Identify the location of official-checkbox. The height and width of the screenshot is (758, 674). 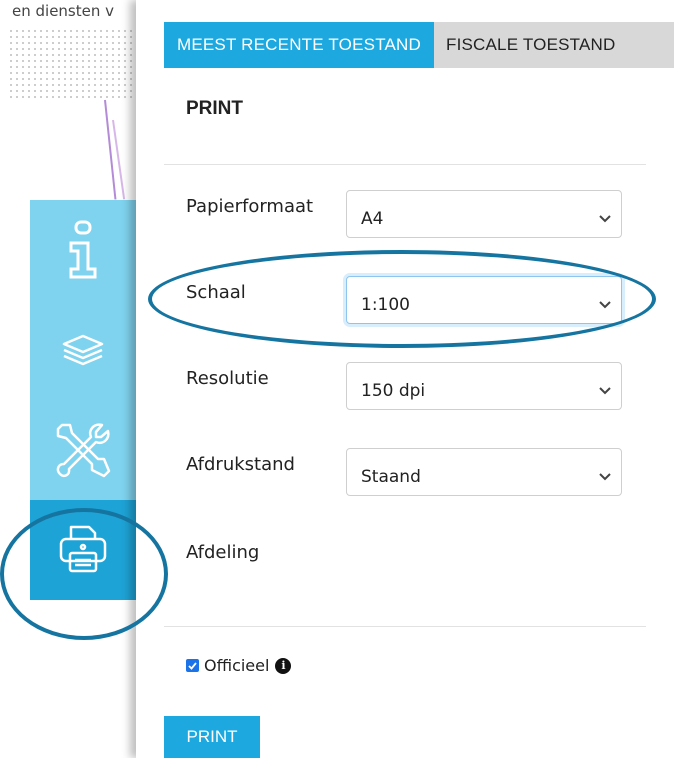
(192, 665).